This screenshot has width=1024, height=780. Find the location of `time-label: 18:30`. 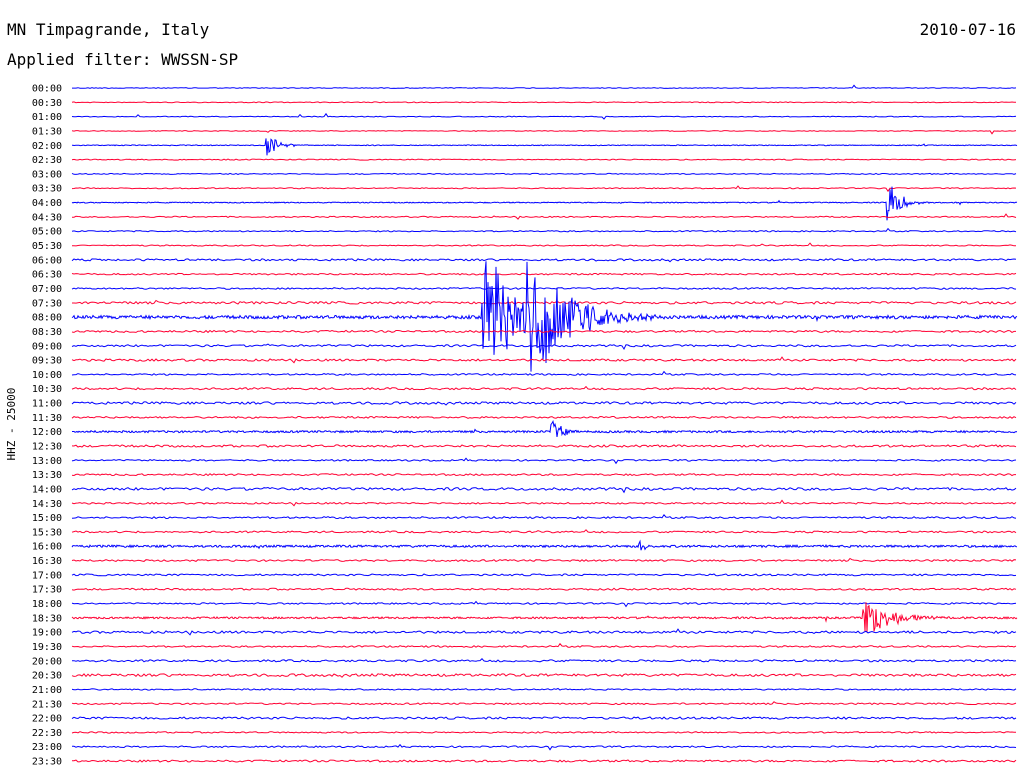

time-label: 18:30 is located at coordinates (47, 618).